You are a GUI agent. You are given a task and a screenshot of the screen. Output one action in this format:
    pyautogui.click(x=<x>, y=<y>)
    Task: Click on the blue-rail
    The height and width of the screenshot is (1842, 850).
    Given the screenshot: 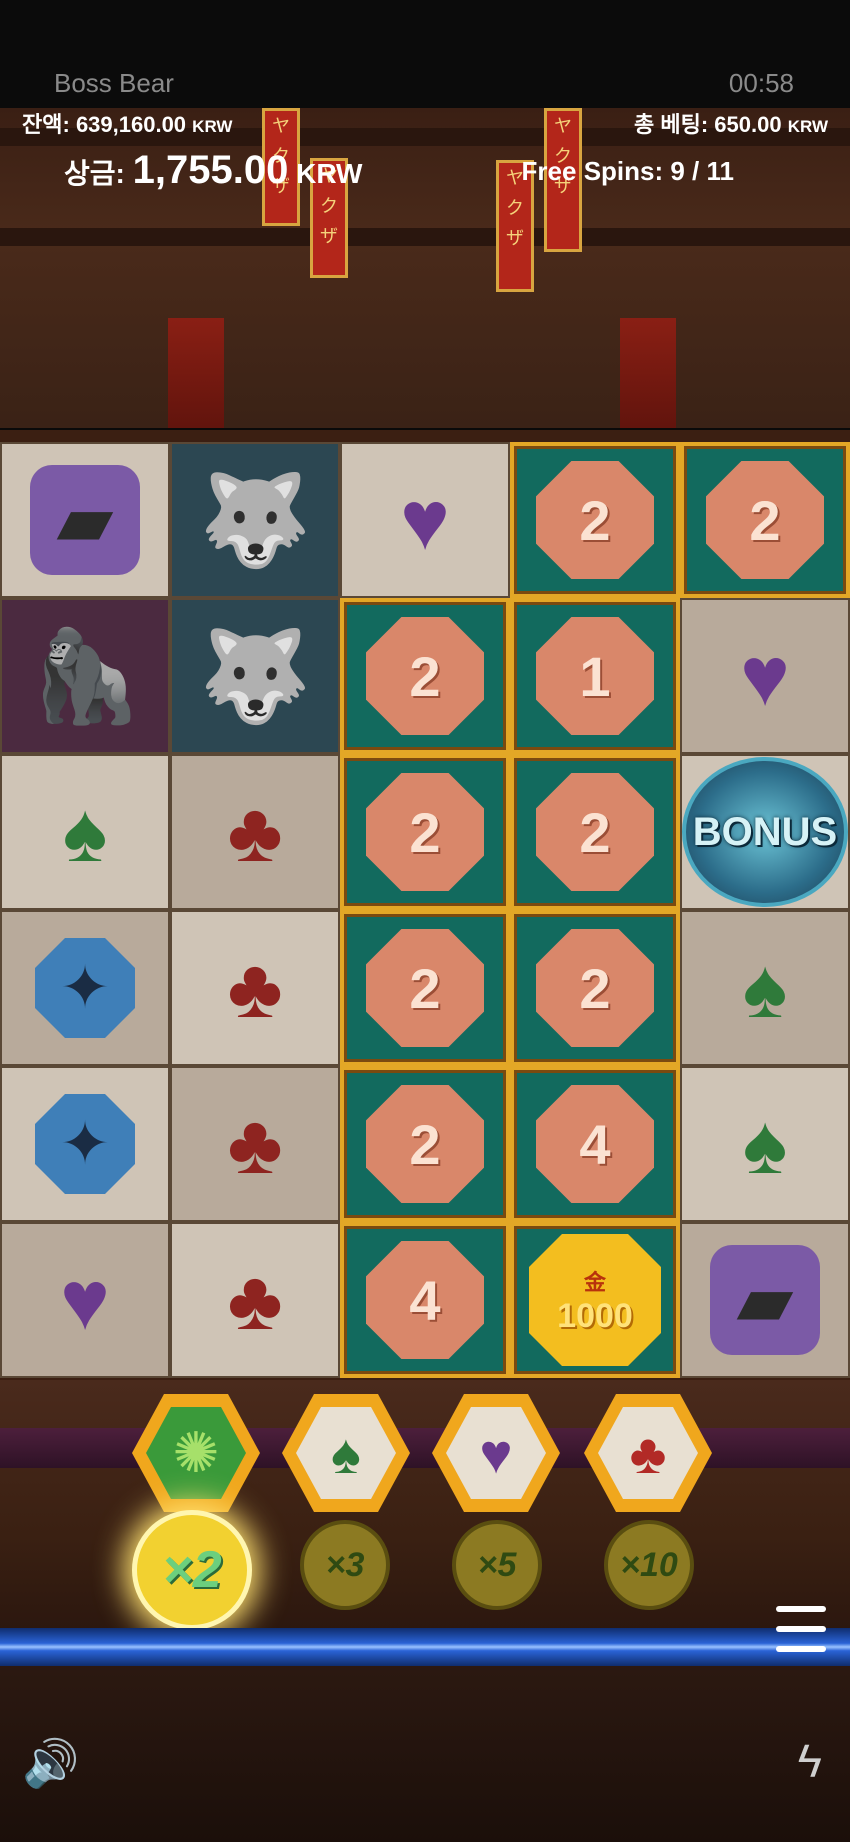 What is the action you would take?
    pyautogui.click(x=425, y=1647)
    